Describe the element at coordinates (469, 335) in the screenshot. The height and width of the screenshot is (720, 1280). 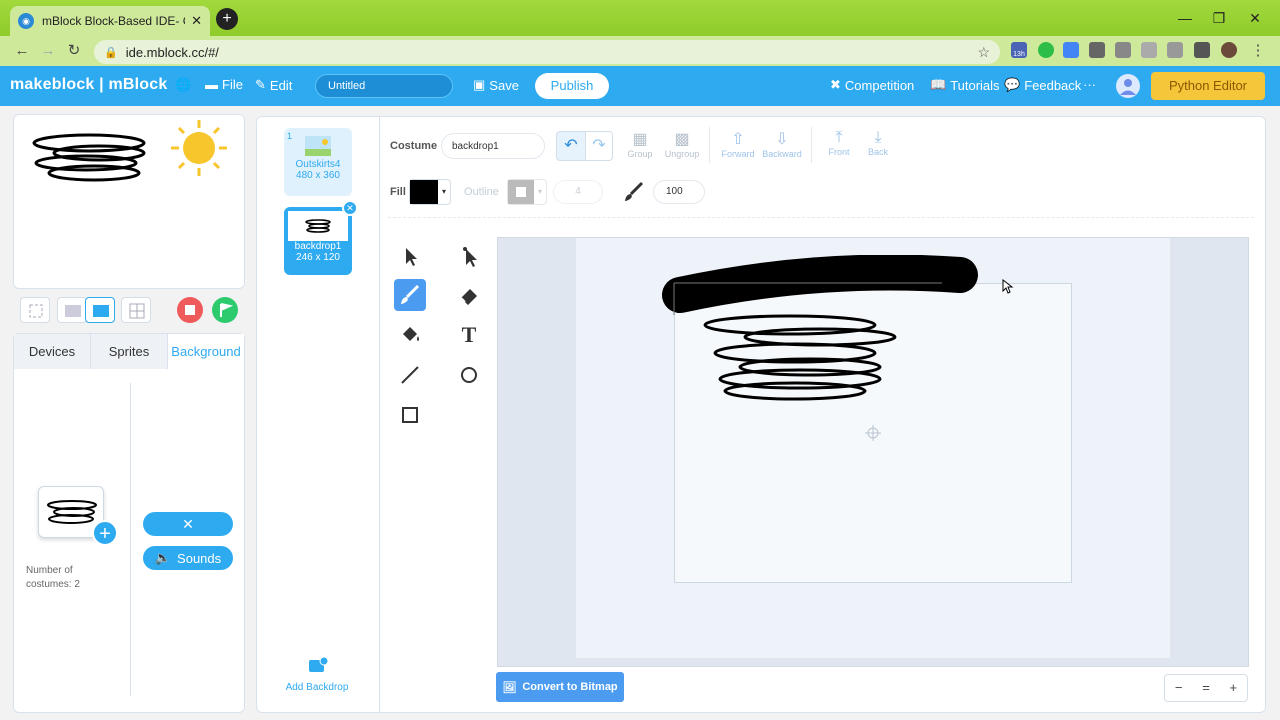
I see `text-tool-icon: T` at that location.